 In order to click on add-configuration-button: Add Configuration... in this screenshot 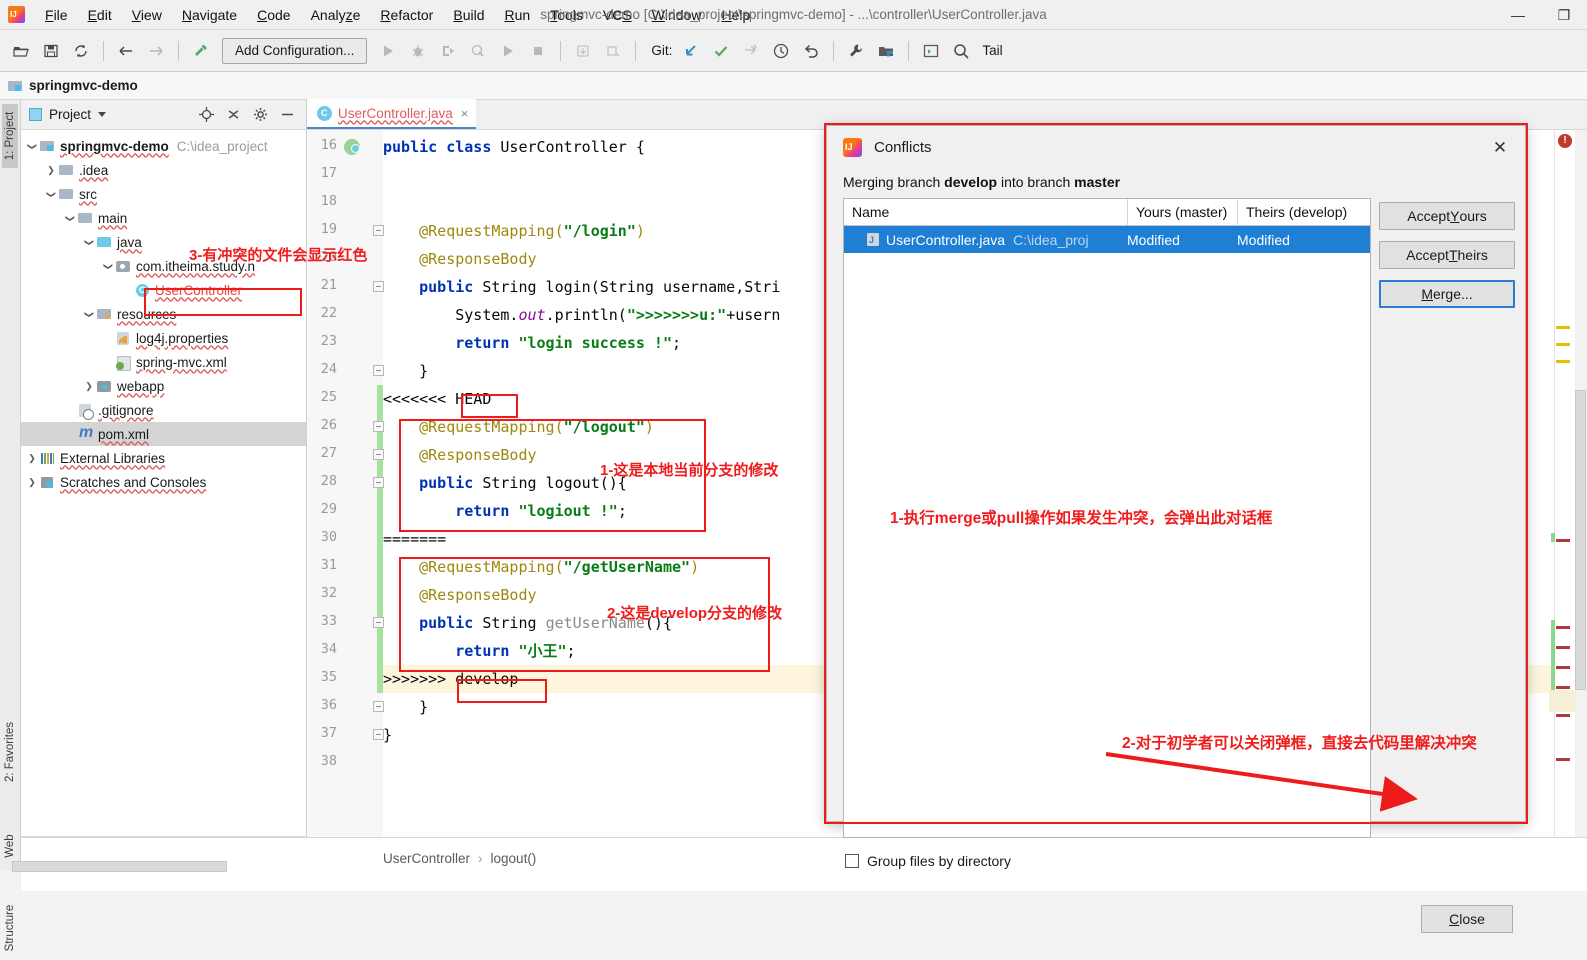, I will do `click(295, 50)`.